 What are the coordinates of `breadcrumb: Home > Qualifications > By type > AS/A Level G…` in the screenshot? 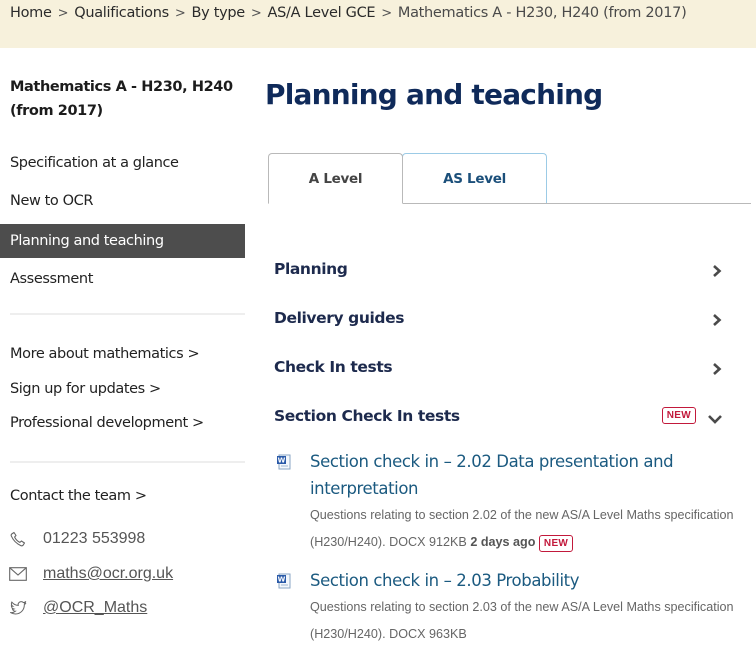 It's located at (348, 13).